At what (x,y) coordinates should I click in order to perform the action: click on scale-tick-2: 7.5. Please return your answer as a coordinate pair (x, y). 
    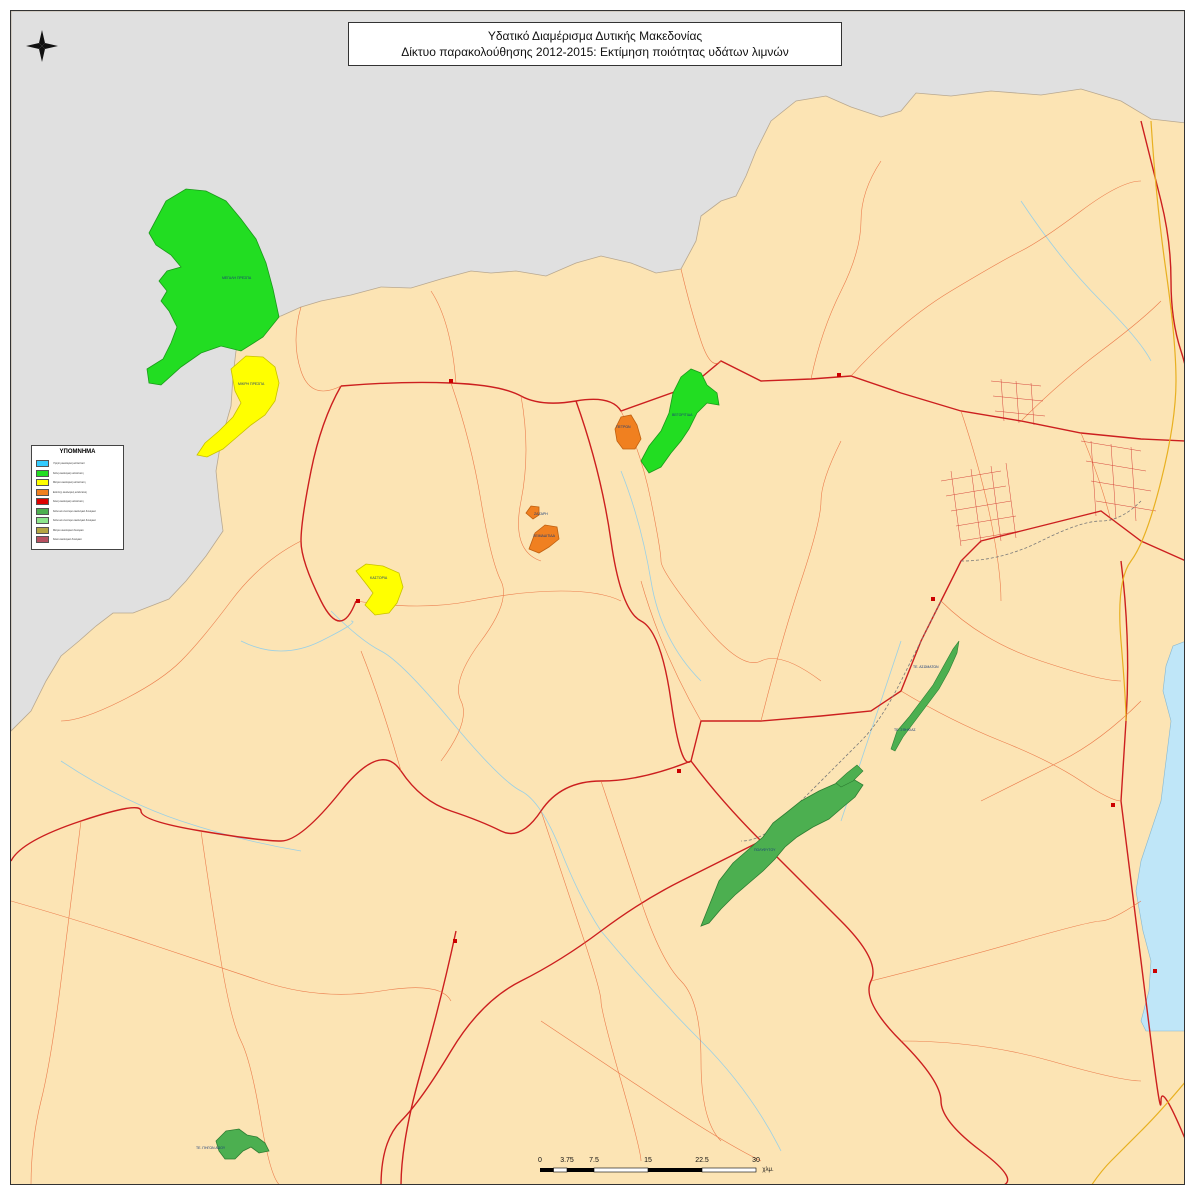
    Looking at the image, I should click on (594, 1160).